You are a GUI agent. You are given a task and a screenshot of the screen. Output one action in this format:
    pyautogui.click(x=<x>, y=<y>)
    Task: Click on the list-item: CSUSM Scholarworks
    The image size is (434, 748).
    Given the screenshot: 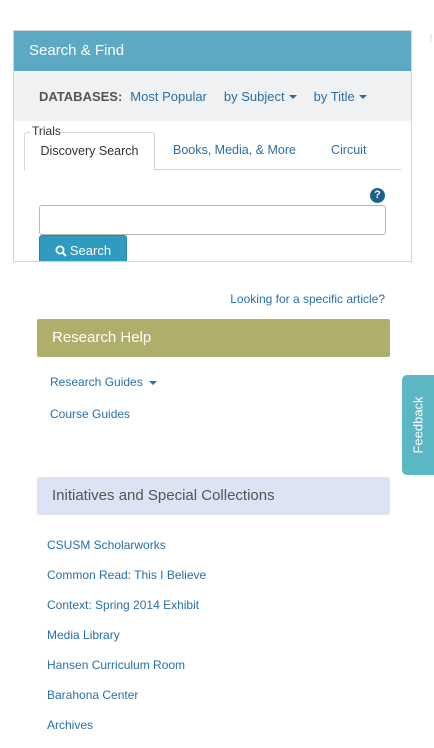 What is the action you would take?
    pyautogui.click(x=126, y=553)
    